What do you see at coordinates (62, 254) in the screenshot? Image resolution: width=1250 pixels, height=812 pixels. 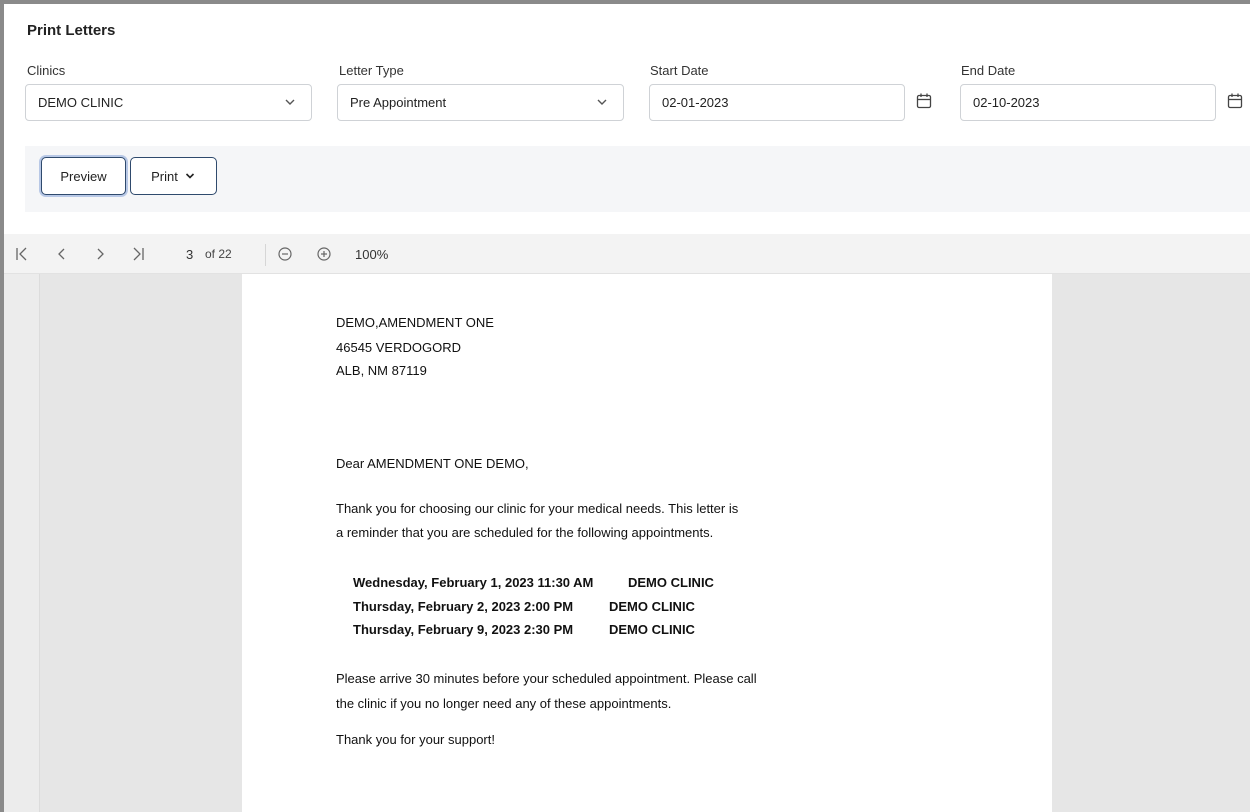 I see `previous-page-icon` at bounding box center [62, 254].